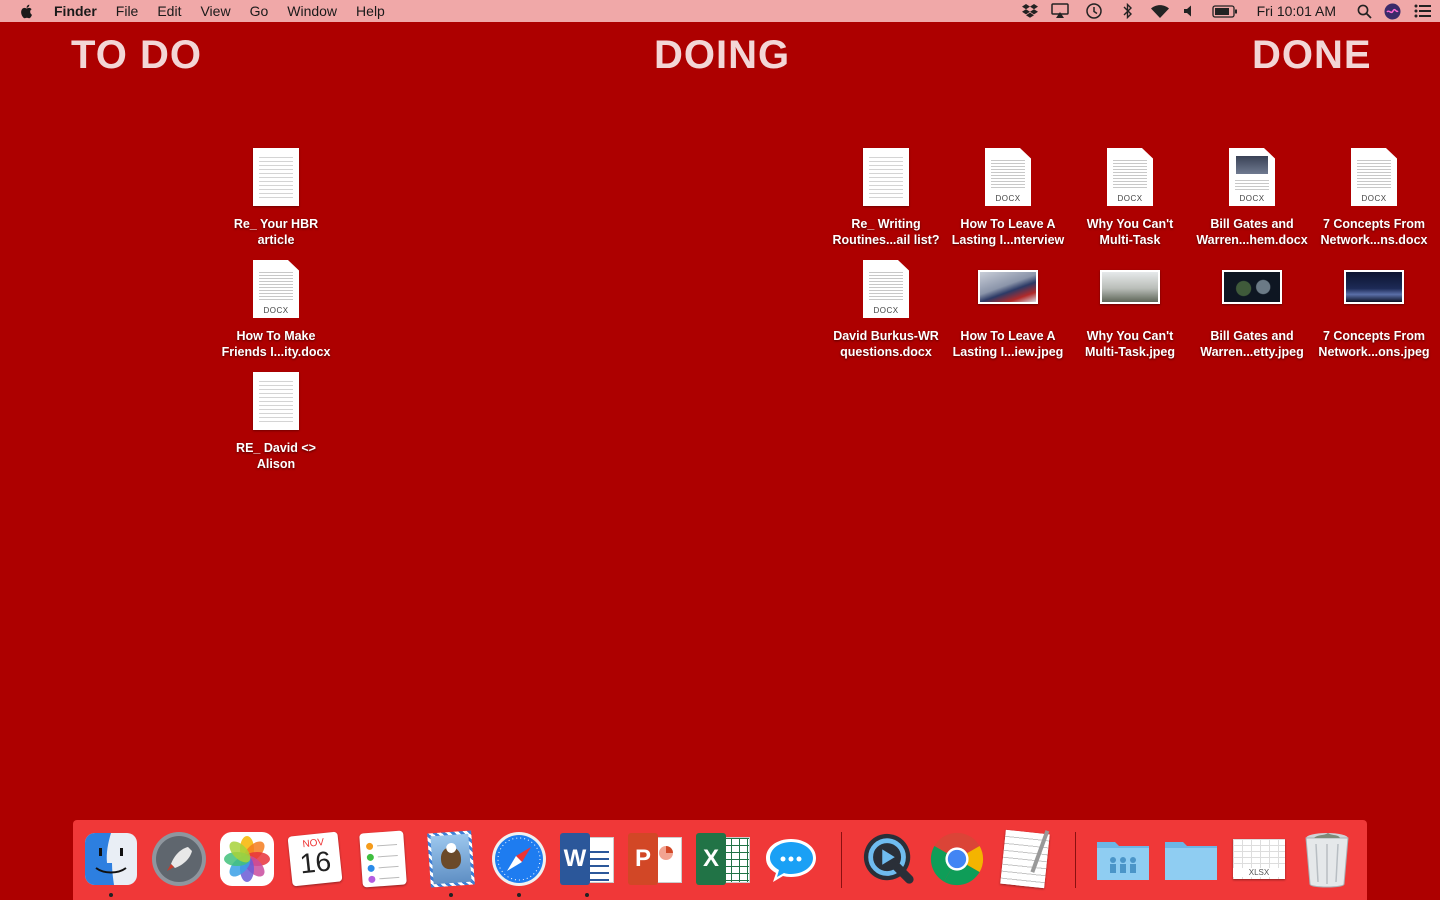  What do you see at coordinates (451, 863) in the screenshot?
I see `dock-mail` at bounding box center [451, 863].